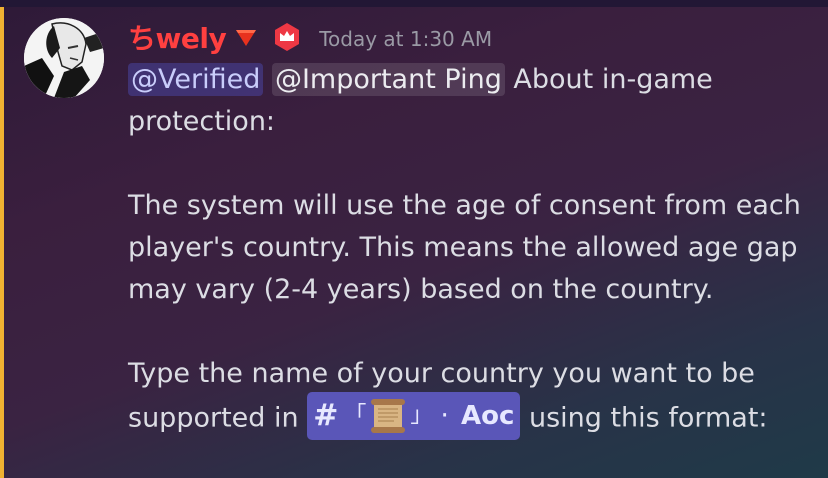 The height and width of the screenshot is (478, 828). I want to click on avatar, so click(64, 58).